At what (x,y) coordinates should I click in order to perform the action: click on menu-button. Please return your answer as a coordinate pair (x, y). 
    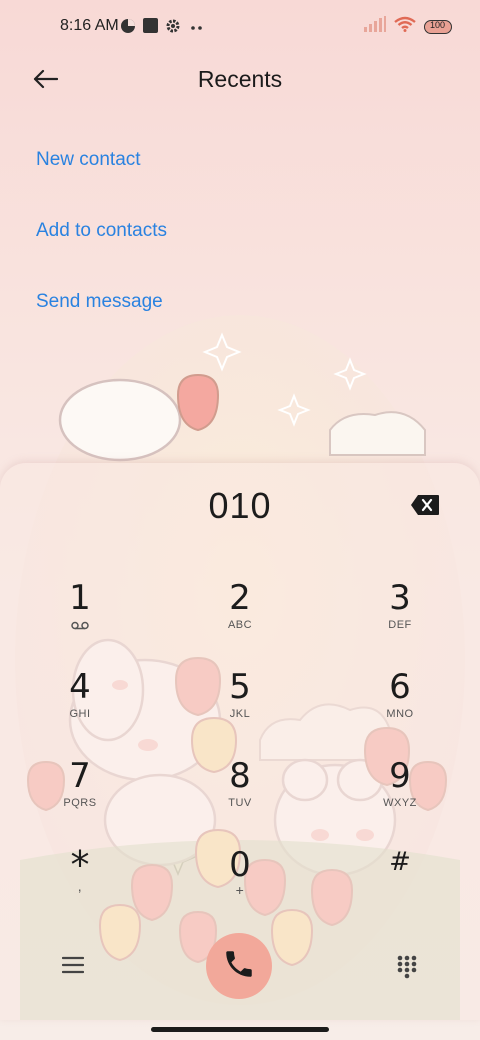
    Looking at the image, I should click on (73, 967).